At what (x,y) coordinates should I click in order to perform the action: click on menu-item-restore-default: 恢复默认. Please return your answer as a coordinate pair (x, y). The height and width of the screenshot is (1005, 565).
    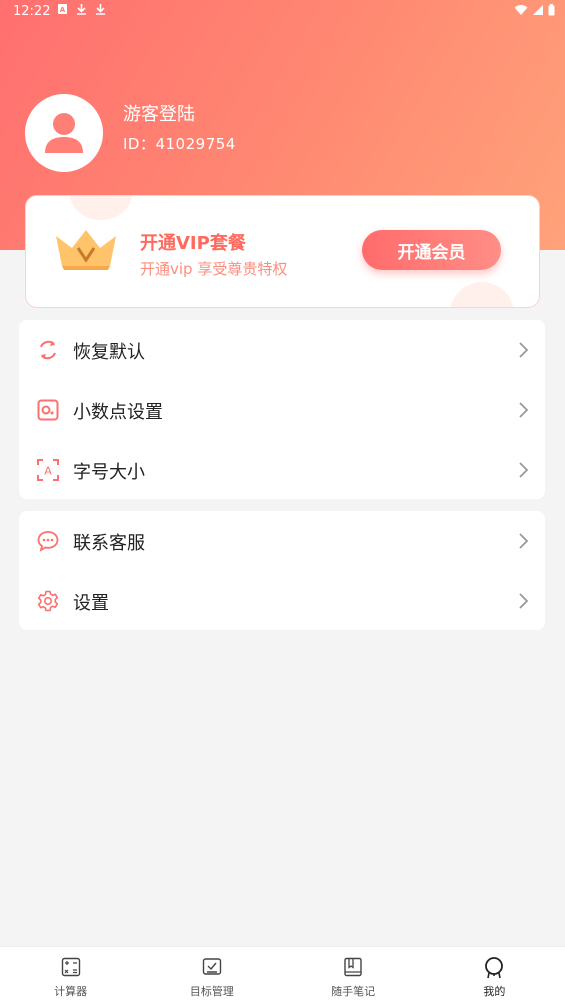
    Looking at the image, I should click on (282, 350).